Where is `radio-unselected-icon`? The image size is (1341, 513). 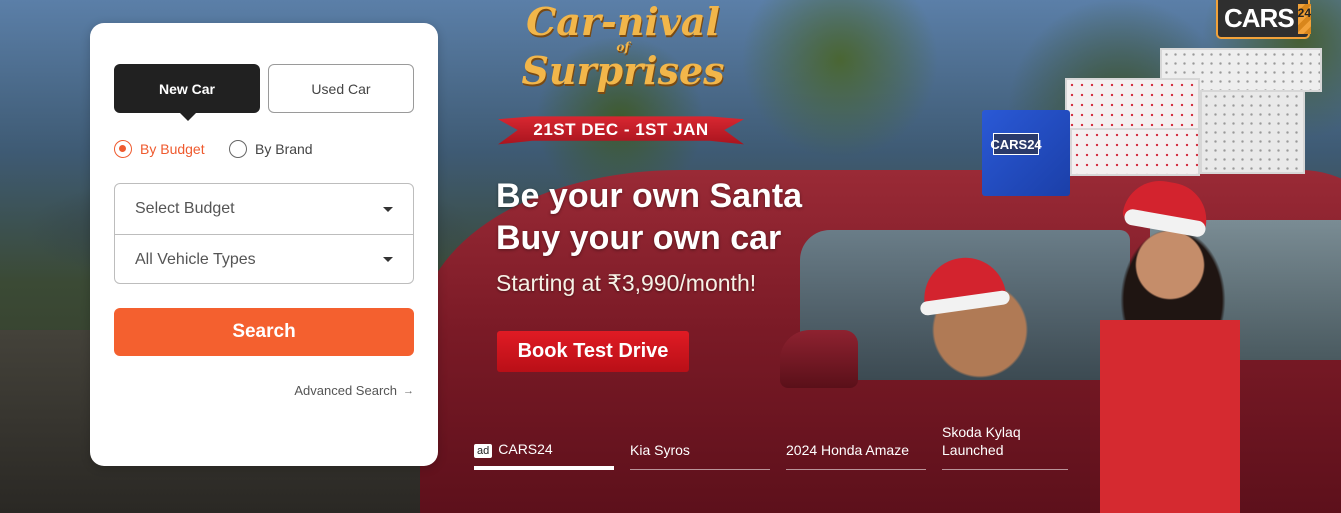 radio-unselected-icon is located at coordinates (238, 149).